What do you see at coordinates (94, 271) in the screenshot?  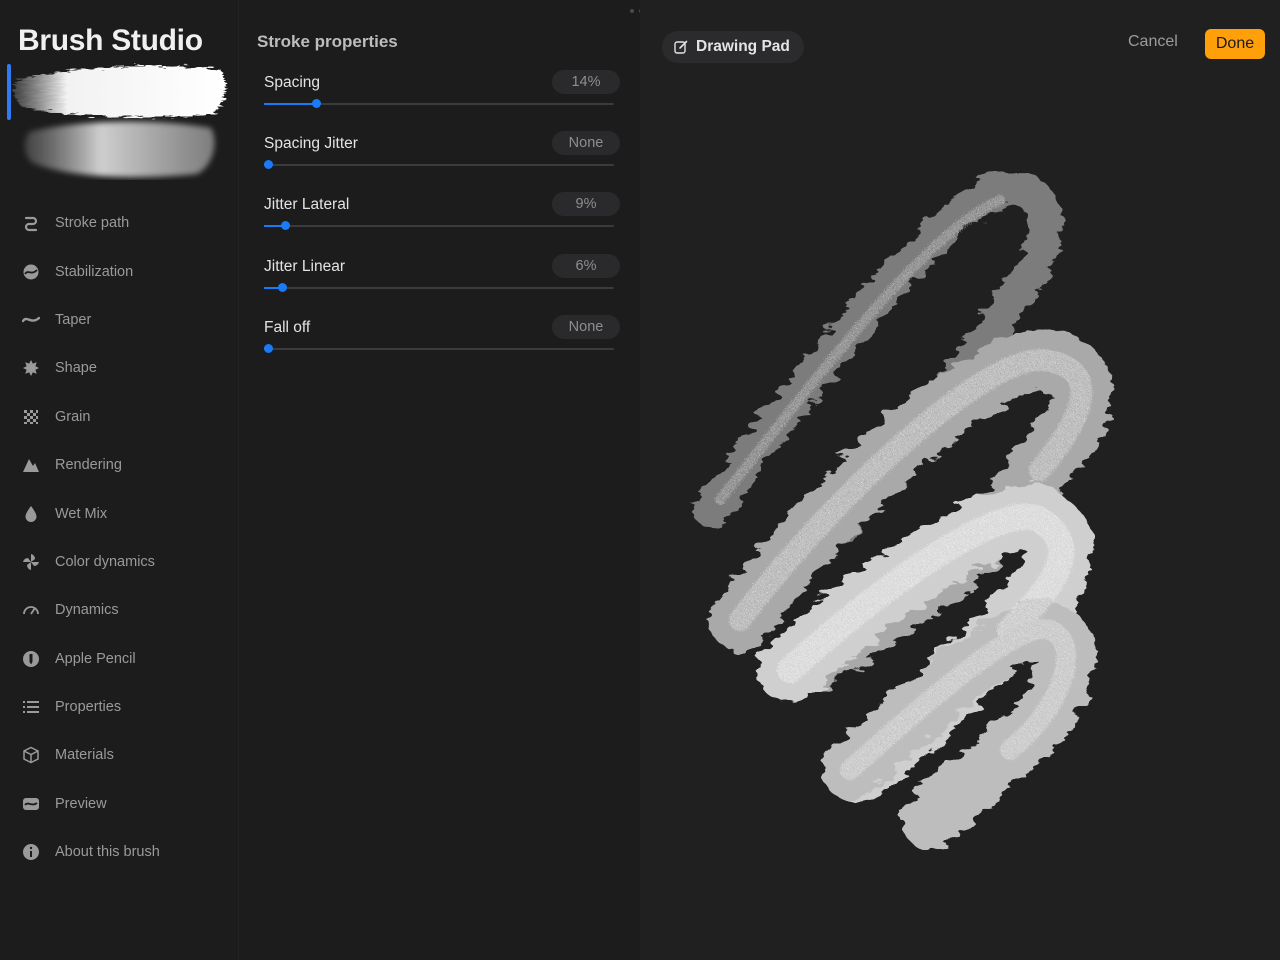 I see `sidebar-item-label: Stabilization` at bounding box center [94, 271].